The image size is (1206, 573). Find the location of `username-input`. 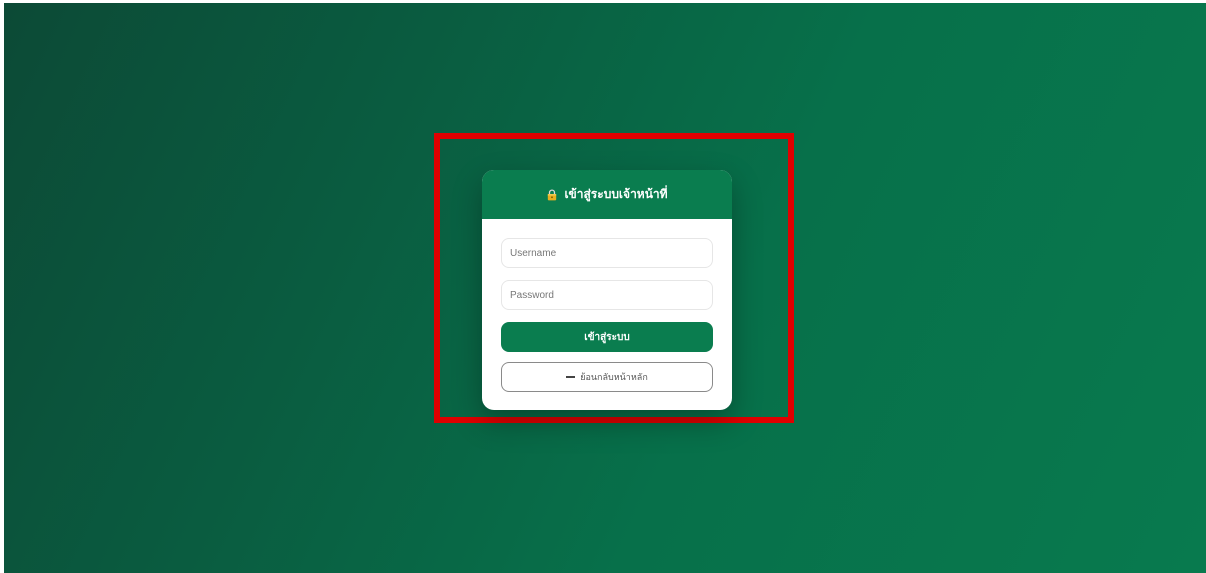

username-input is located at coordinates (607, 253).